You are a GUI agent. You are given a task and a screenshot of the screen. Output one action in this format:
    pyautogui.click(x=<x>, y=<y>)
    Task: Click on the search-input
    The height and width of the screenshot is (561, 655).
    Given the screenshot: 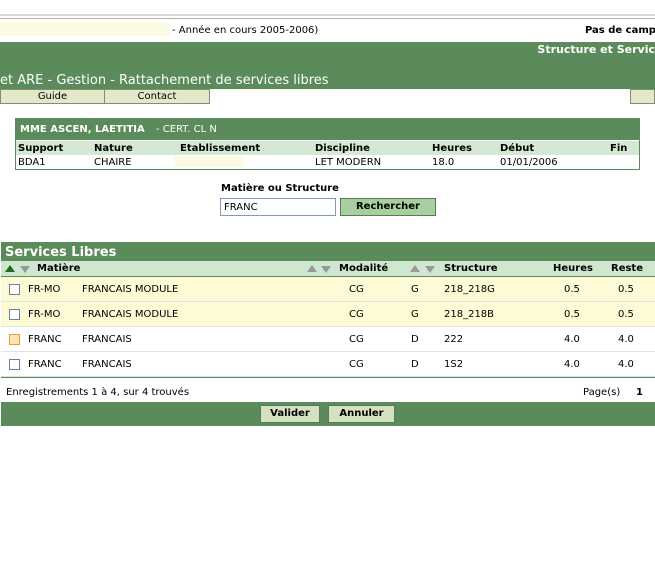 What is the action you would take?
    pyautogui.click(x=278, y=207)
    